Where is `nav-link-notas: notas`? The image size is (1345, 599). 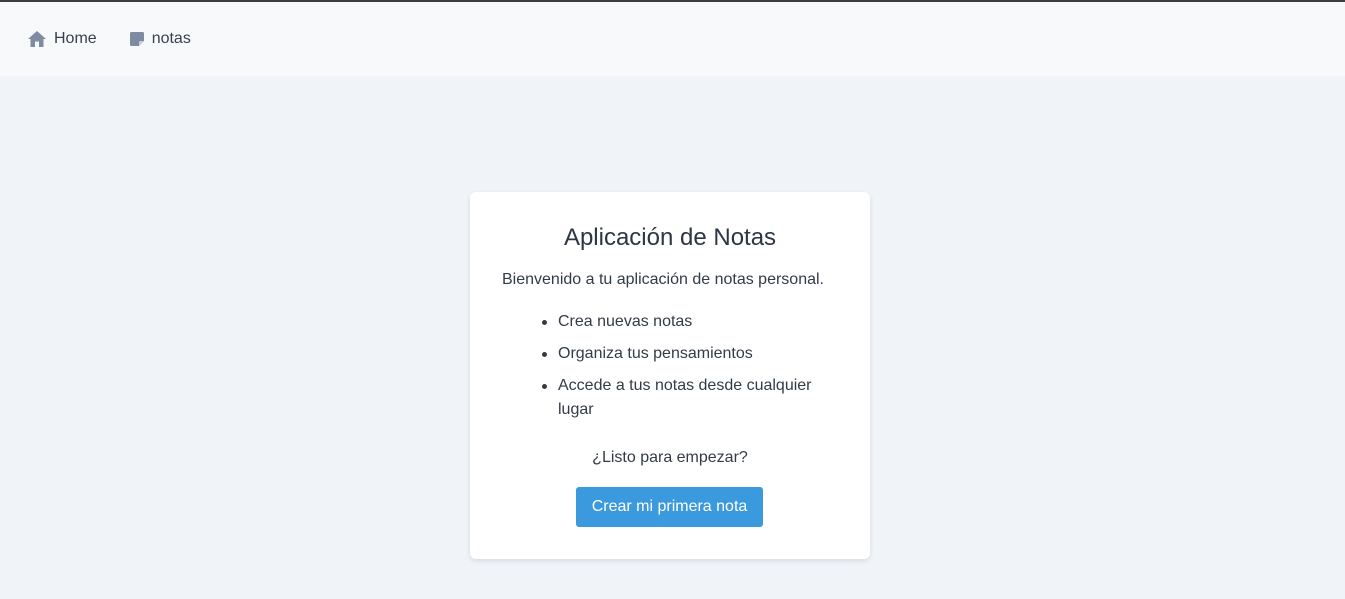
nav-link-notas: notas is located at coordinates (160, 39).